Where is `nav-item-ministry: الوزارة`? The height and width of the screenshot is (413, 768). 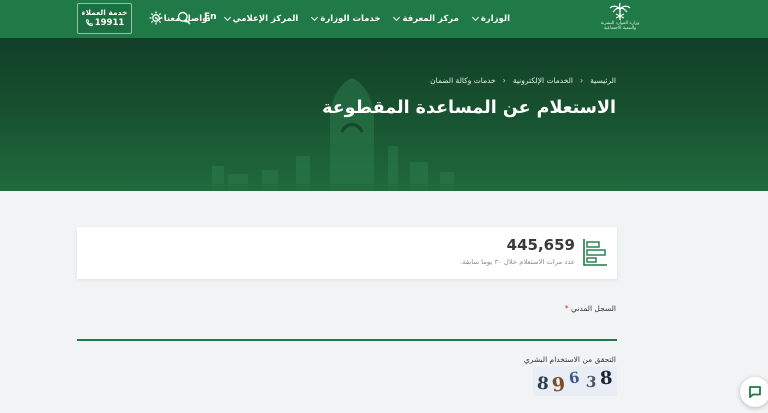 nav-item-ministry: الوزارة is located at coordinates (490, 18).